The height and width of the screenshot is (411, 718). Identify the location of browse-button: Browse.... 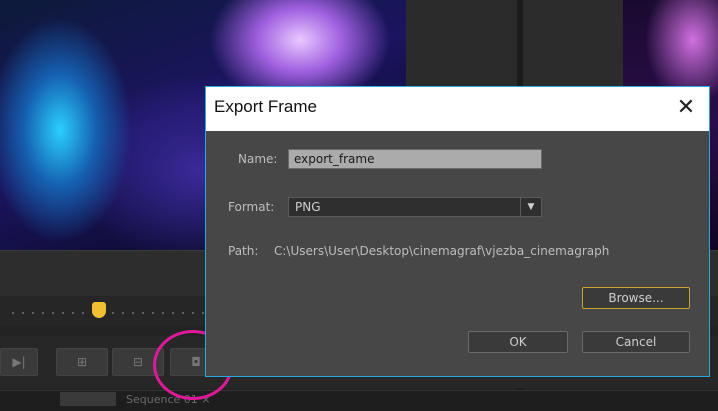
(636, 298).